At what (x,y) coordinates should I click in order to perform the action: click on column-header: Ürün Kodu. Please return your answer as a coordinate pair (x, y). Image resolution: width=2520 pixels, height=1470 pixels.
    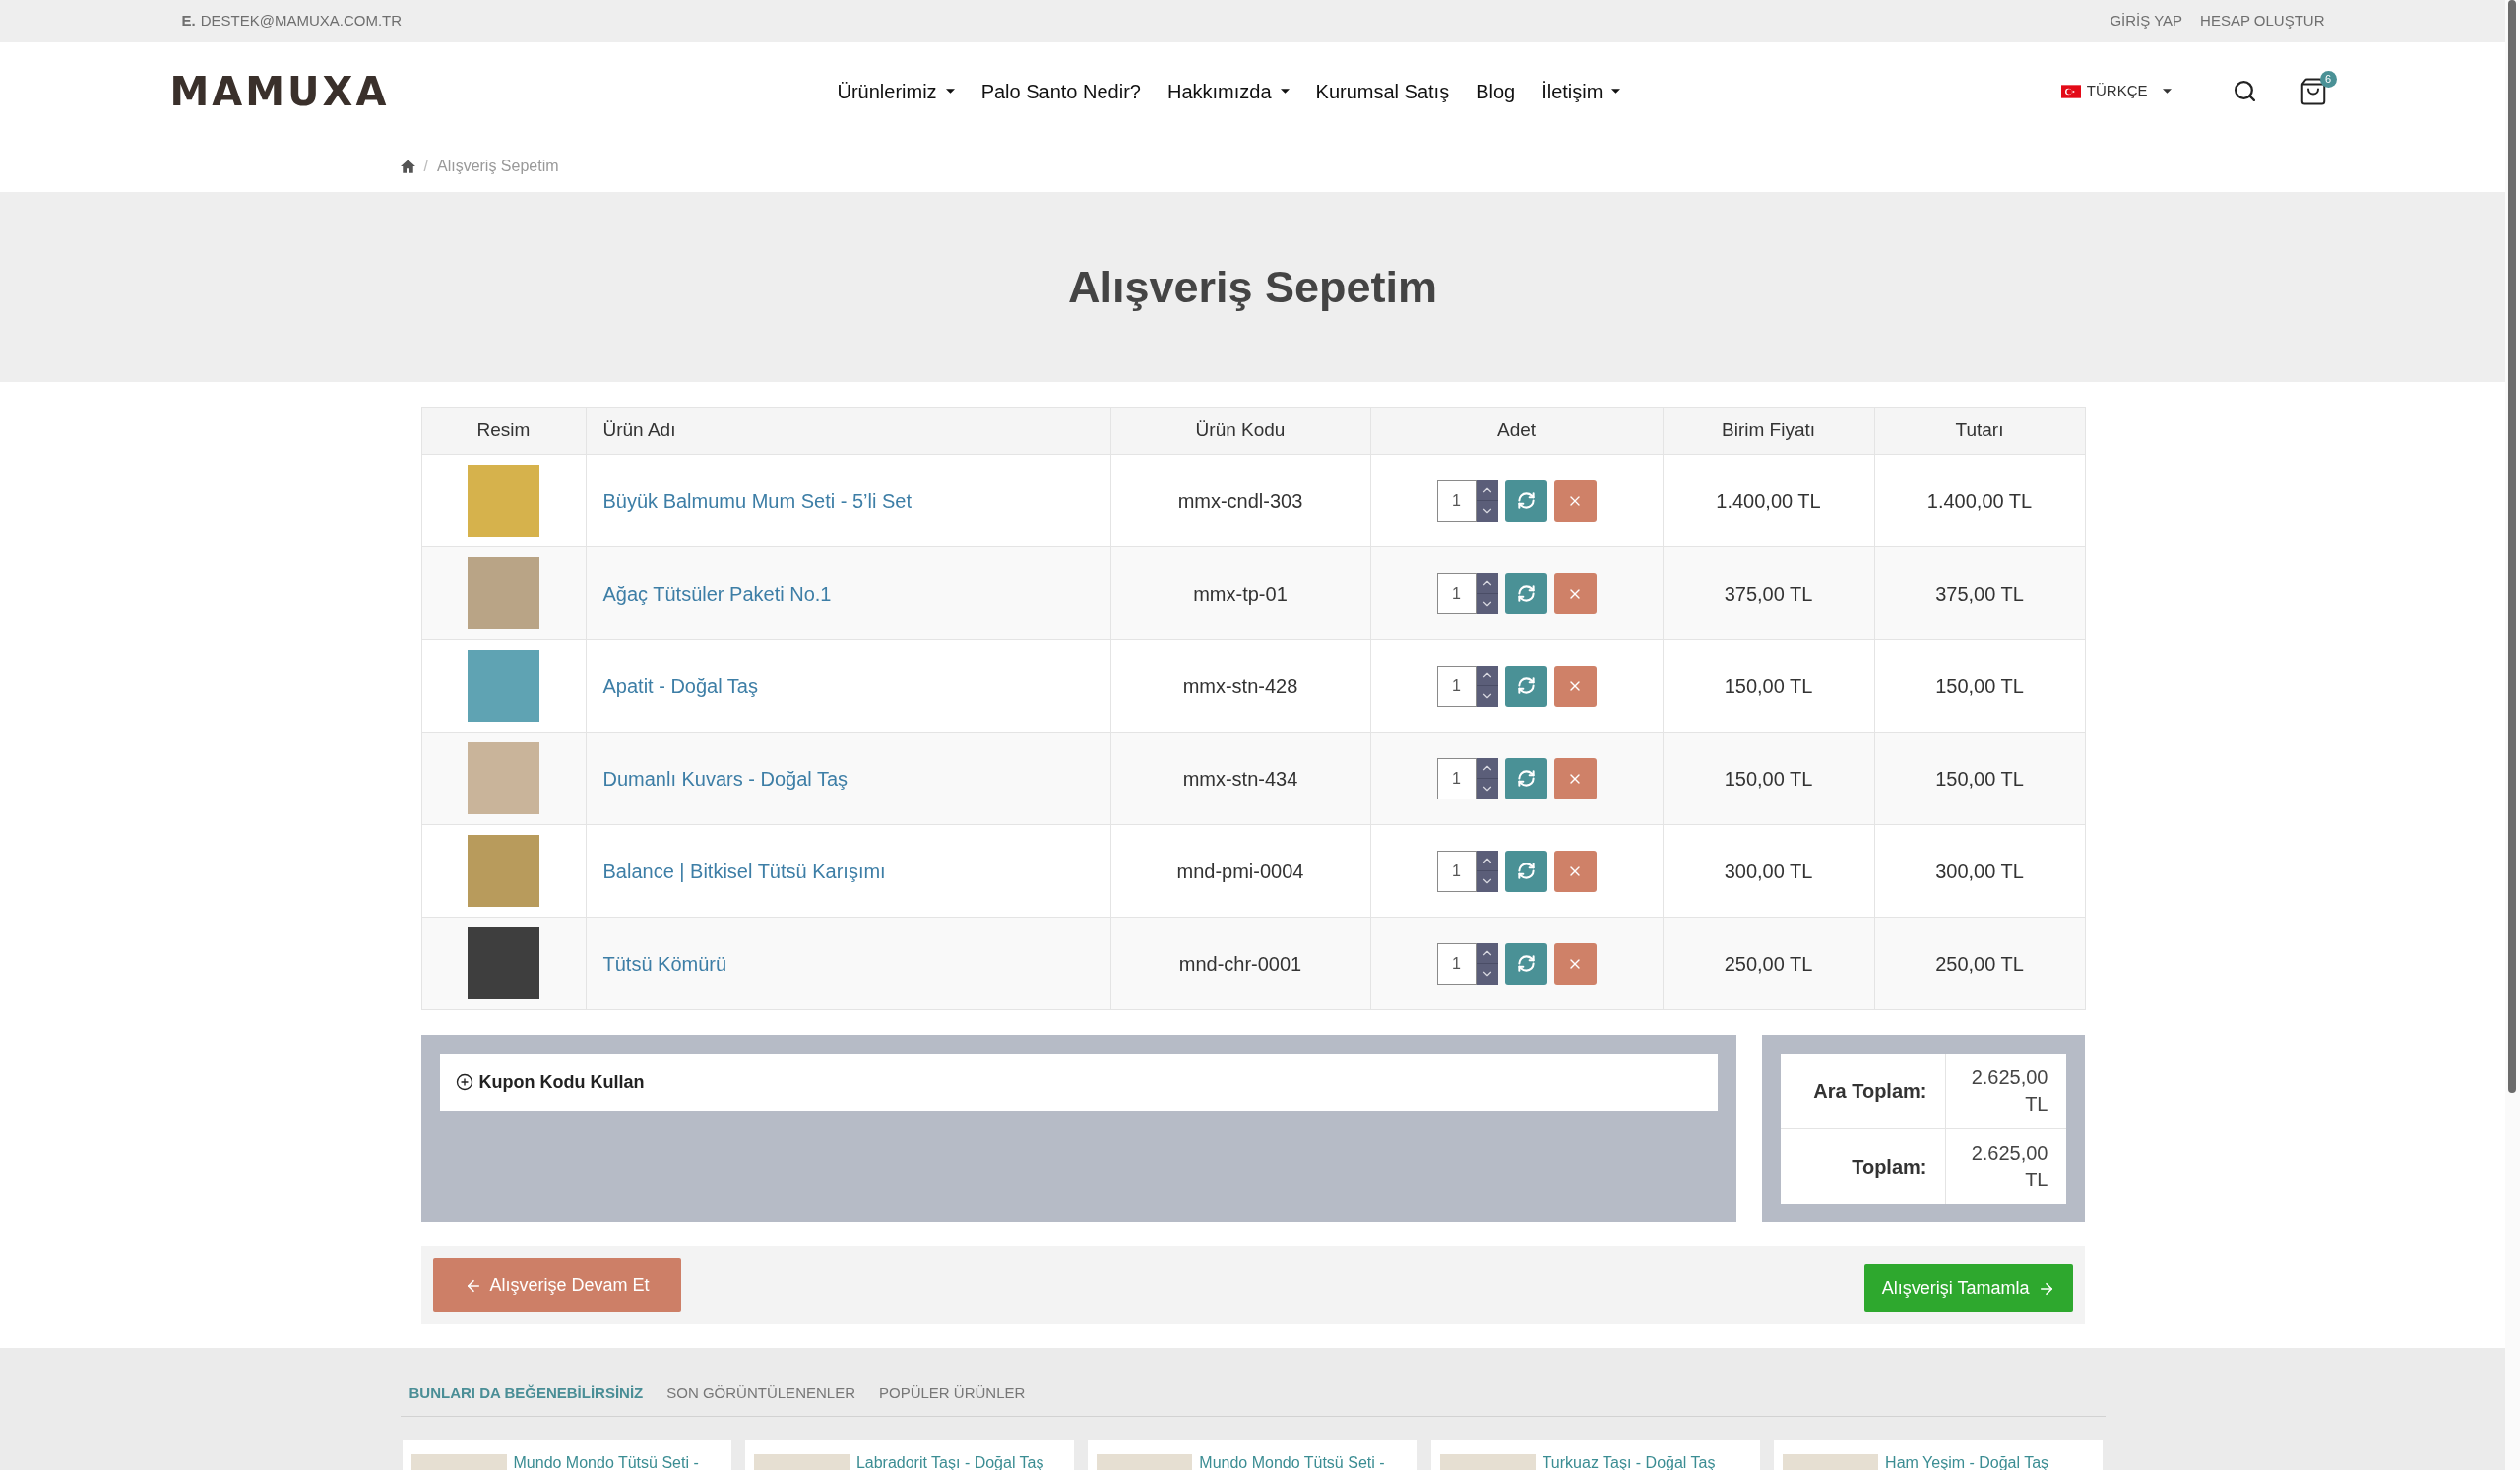
    Looking at the image, I should click on (1240, 431).